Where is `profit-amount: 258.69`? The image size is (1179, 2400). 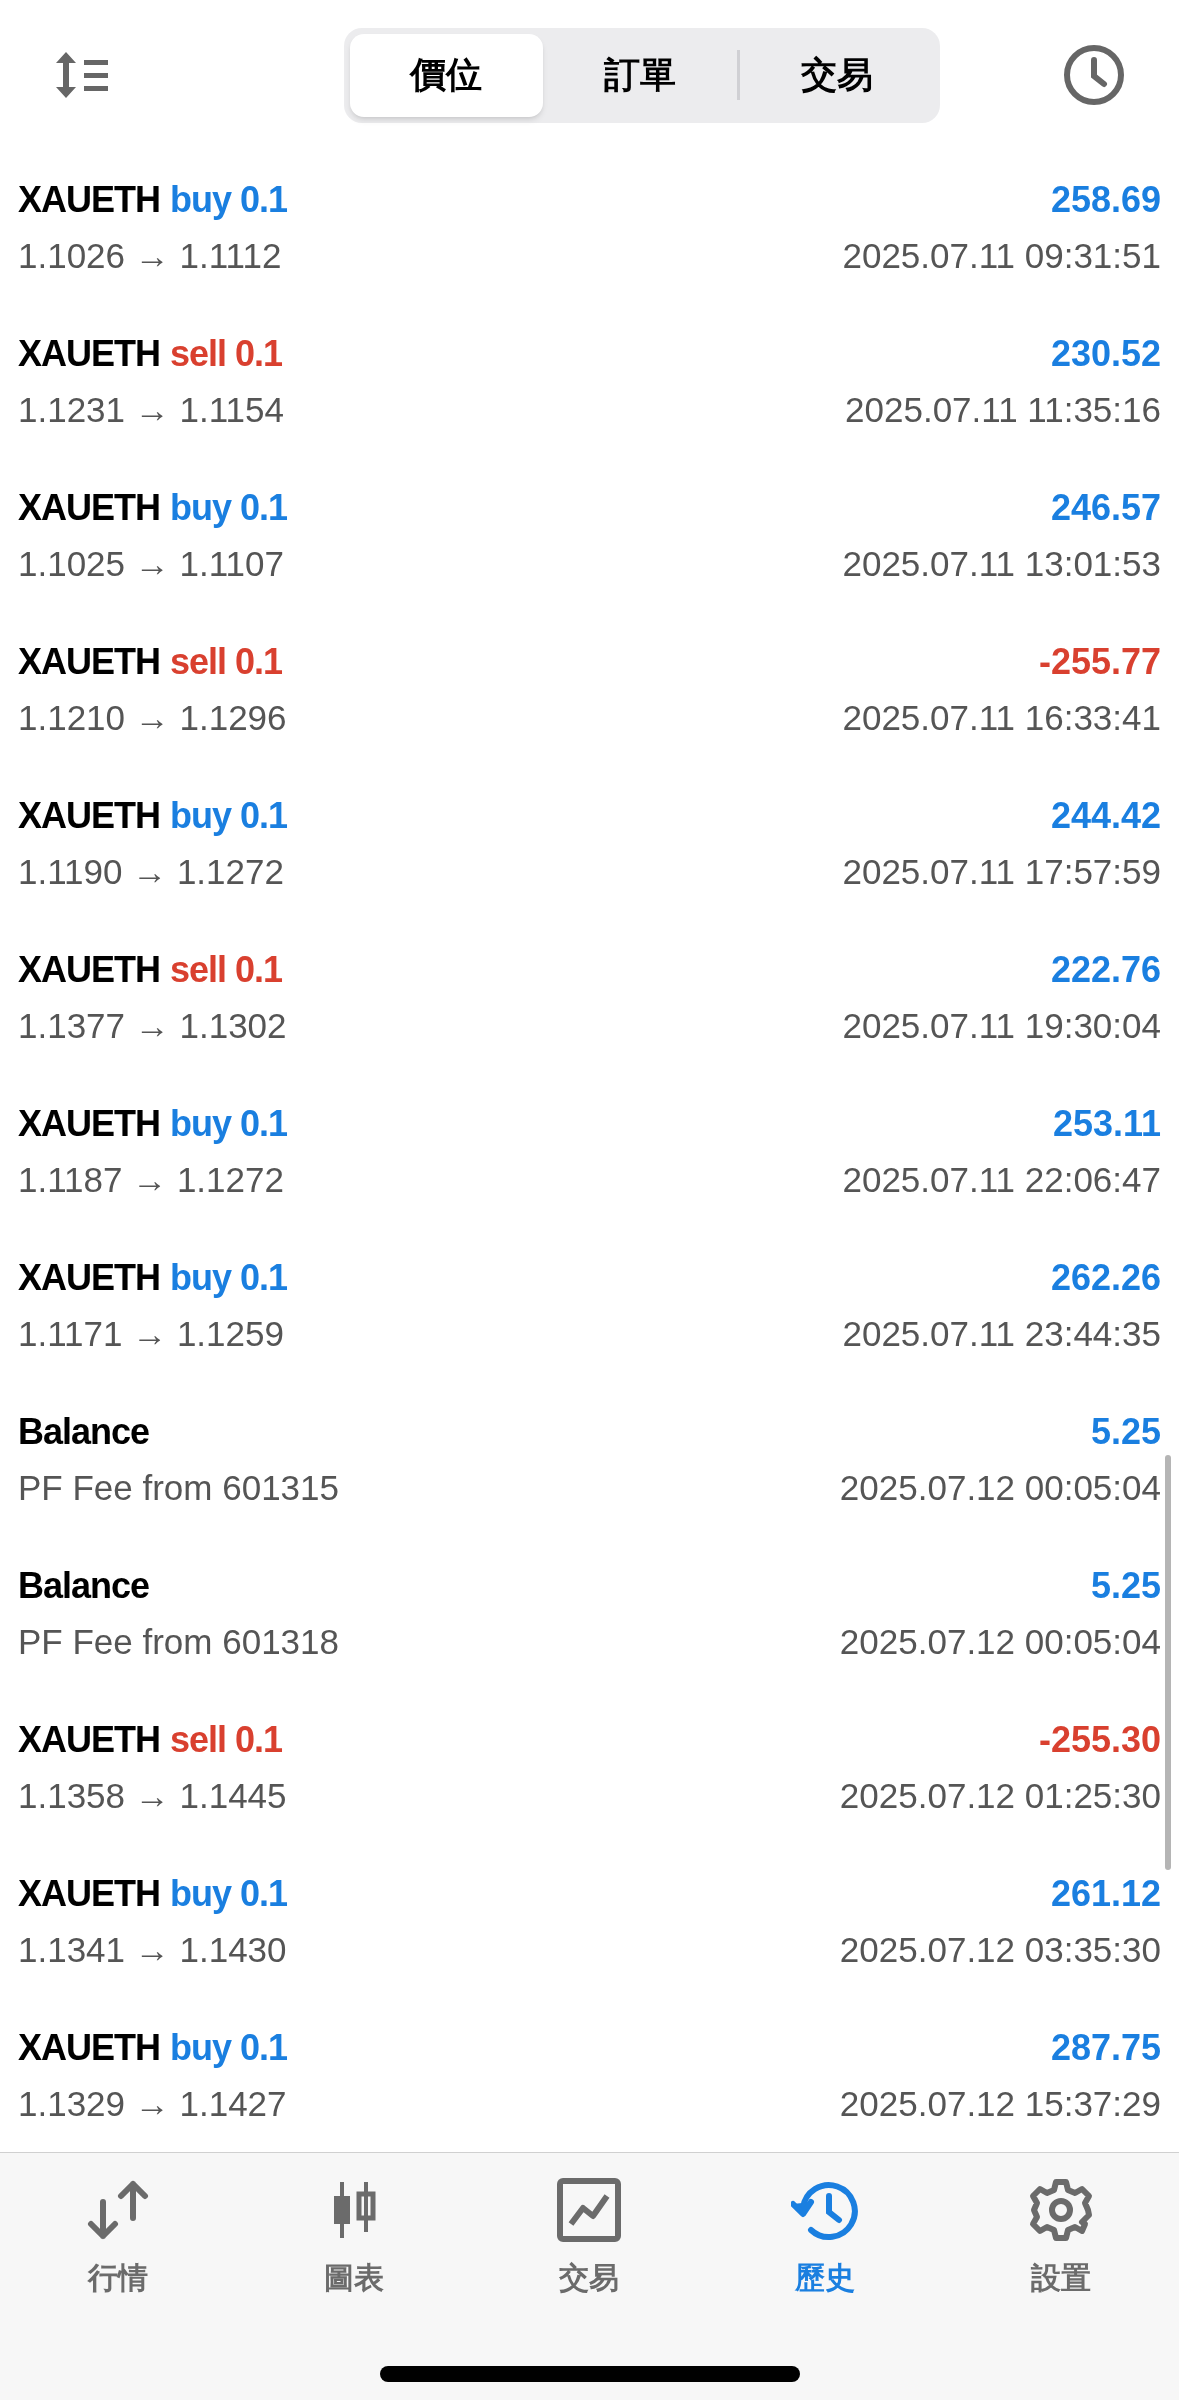 profit-amount: 258.69 is located at coordinates (1105, 200).